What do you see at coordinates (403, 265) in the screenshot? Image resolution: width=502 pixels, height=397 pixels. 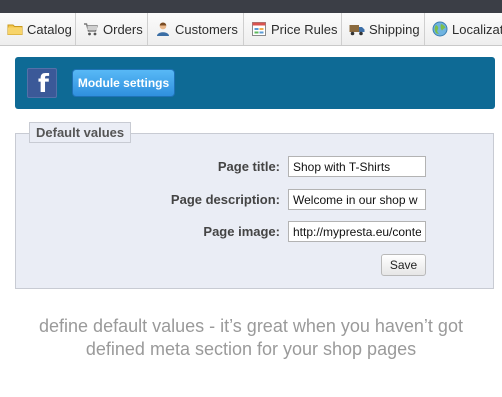 I see `save-button: Save` at bounding box center [403, 265].